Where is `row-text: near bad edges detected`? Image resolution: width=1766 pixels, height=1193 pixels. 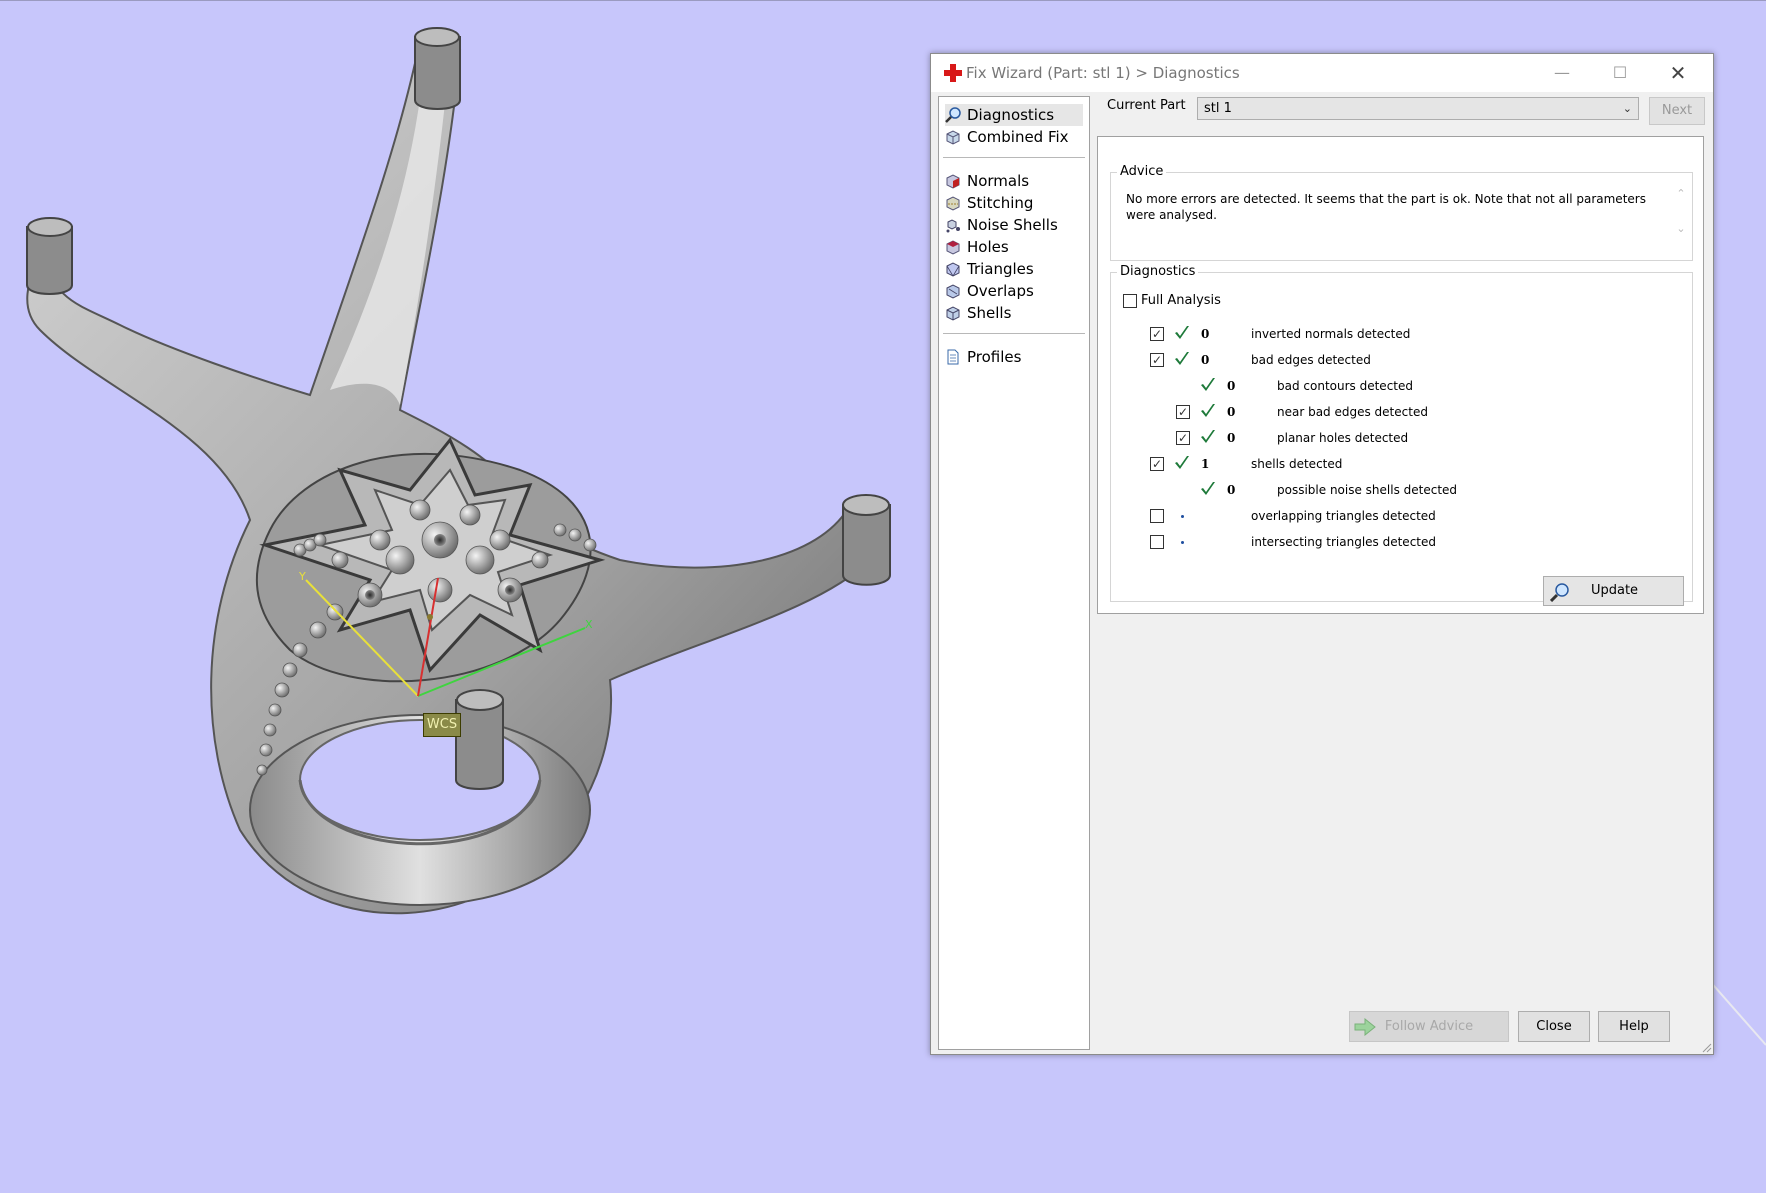 row-text: near bad edges detected is located at coordinates (1352, 412).